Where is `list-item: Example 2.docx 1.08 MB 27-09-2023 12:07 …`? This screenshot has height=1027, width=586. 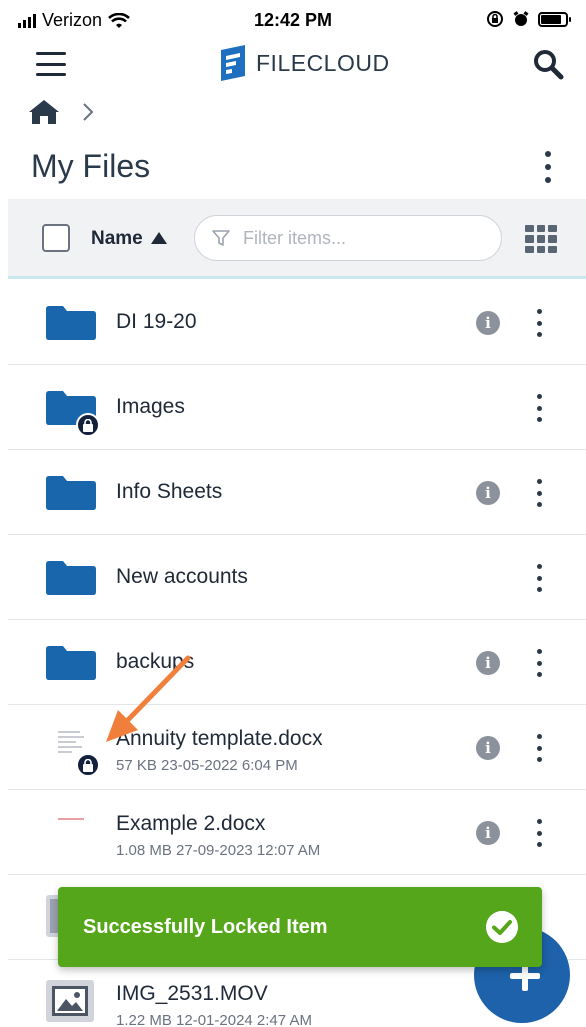 list-item: Example 2.docx 1.08 MB 27-09-2023 12:07 … is located at coordinates (297, 832).